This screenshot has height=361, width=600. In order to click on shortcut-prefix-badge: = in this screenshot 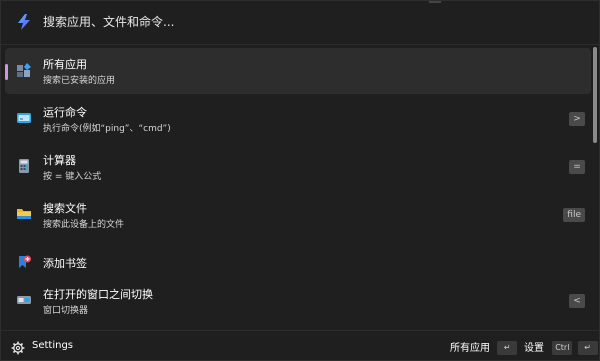, I will do `click(577, 167)`.